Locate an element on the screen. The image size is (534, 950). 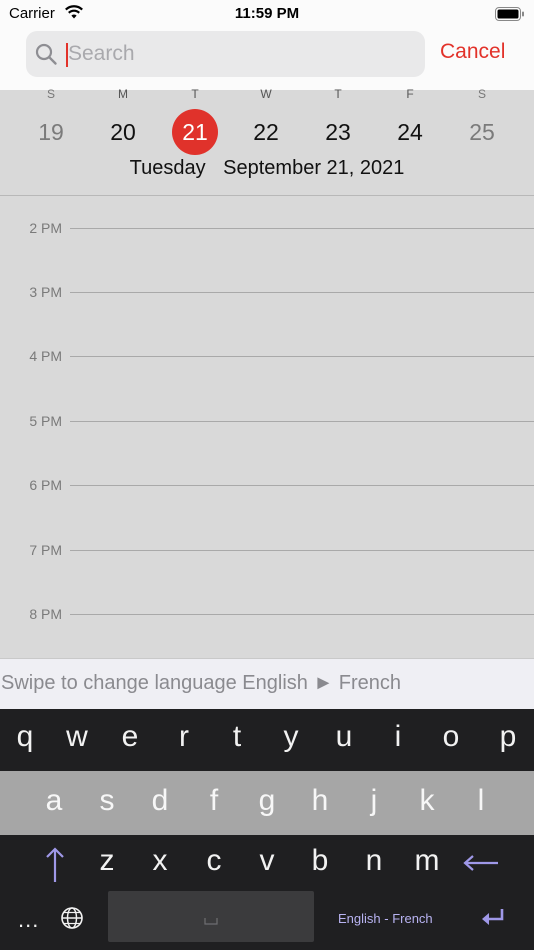
key: g is located at coordinates (267, 801).